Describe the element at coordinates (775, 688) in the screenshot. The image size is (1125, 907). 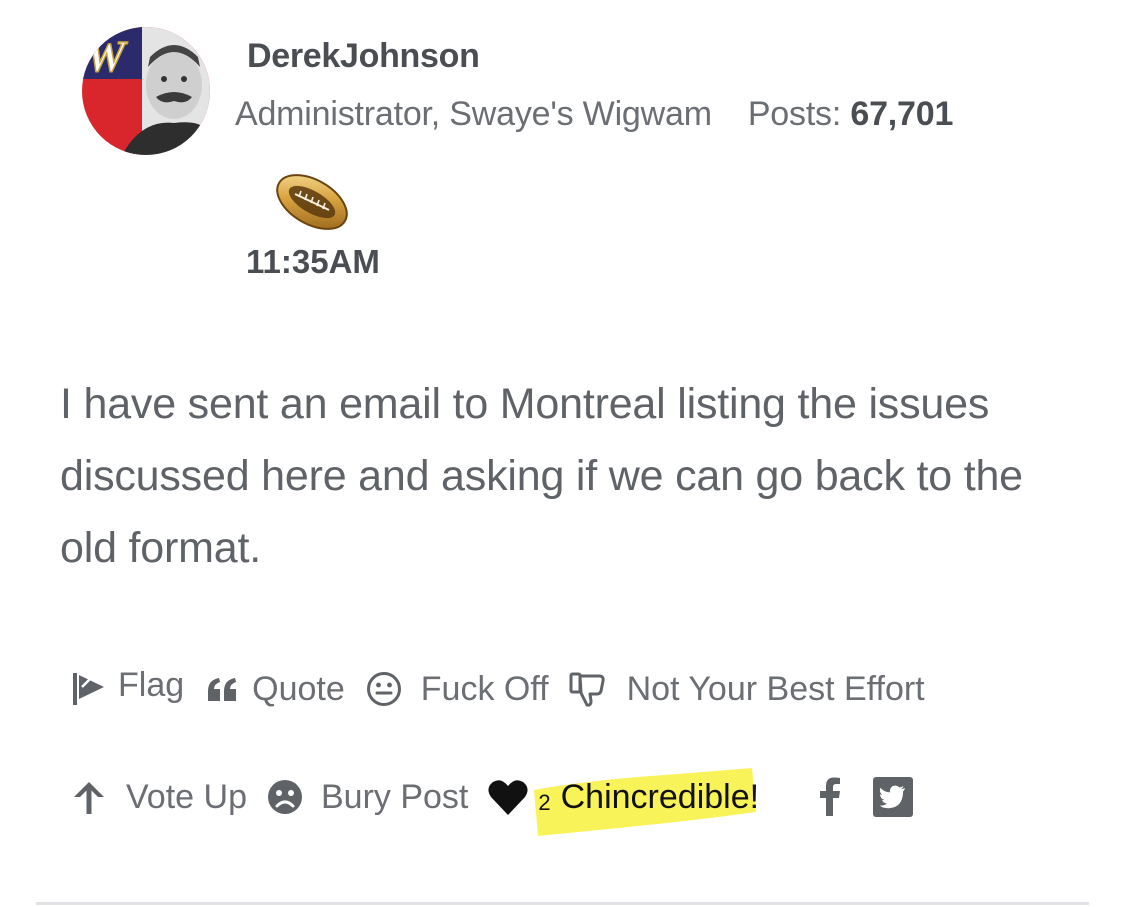
I see `not-your-best-effort-label: Not Your Best Effort` at that location.